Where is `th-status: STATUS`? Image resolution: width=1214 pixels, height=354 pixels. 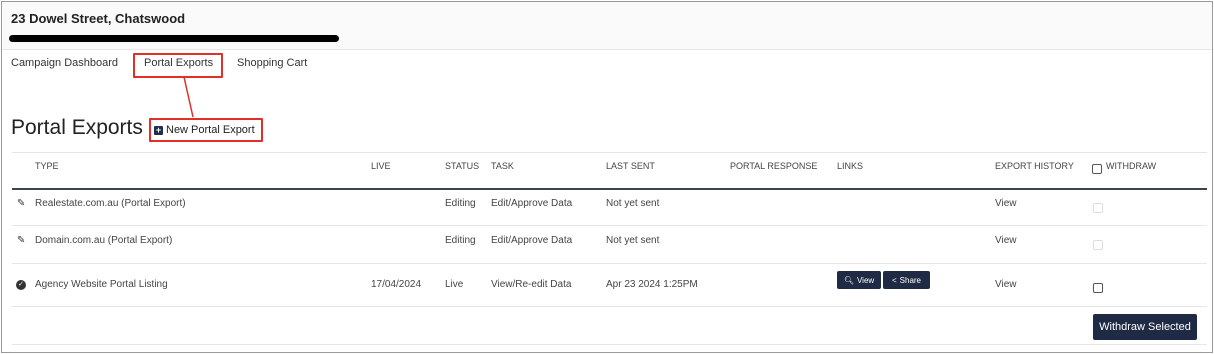 th-status: STATUS is located at coordinates (462, 166).